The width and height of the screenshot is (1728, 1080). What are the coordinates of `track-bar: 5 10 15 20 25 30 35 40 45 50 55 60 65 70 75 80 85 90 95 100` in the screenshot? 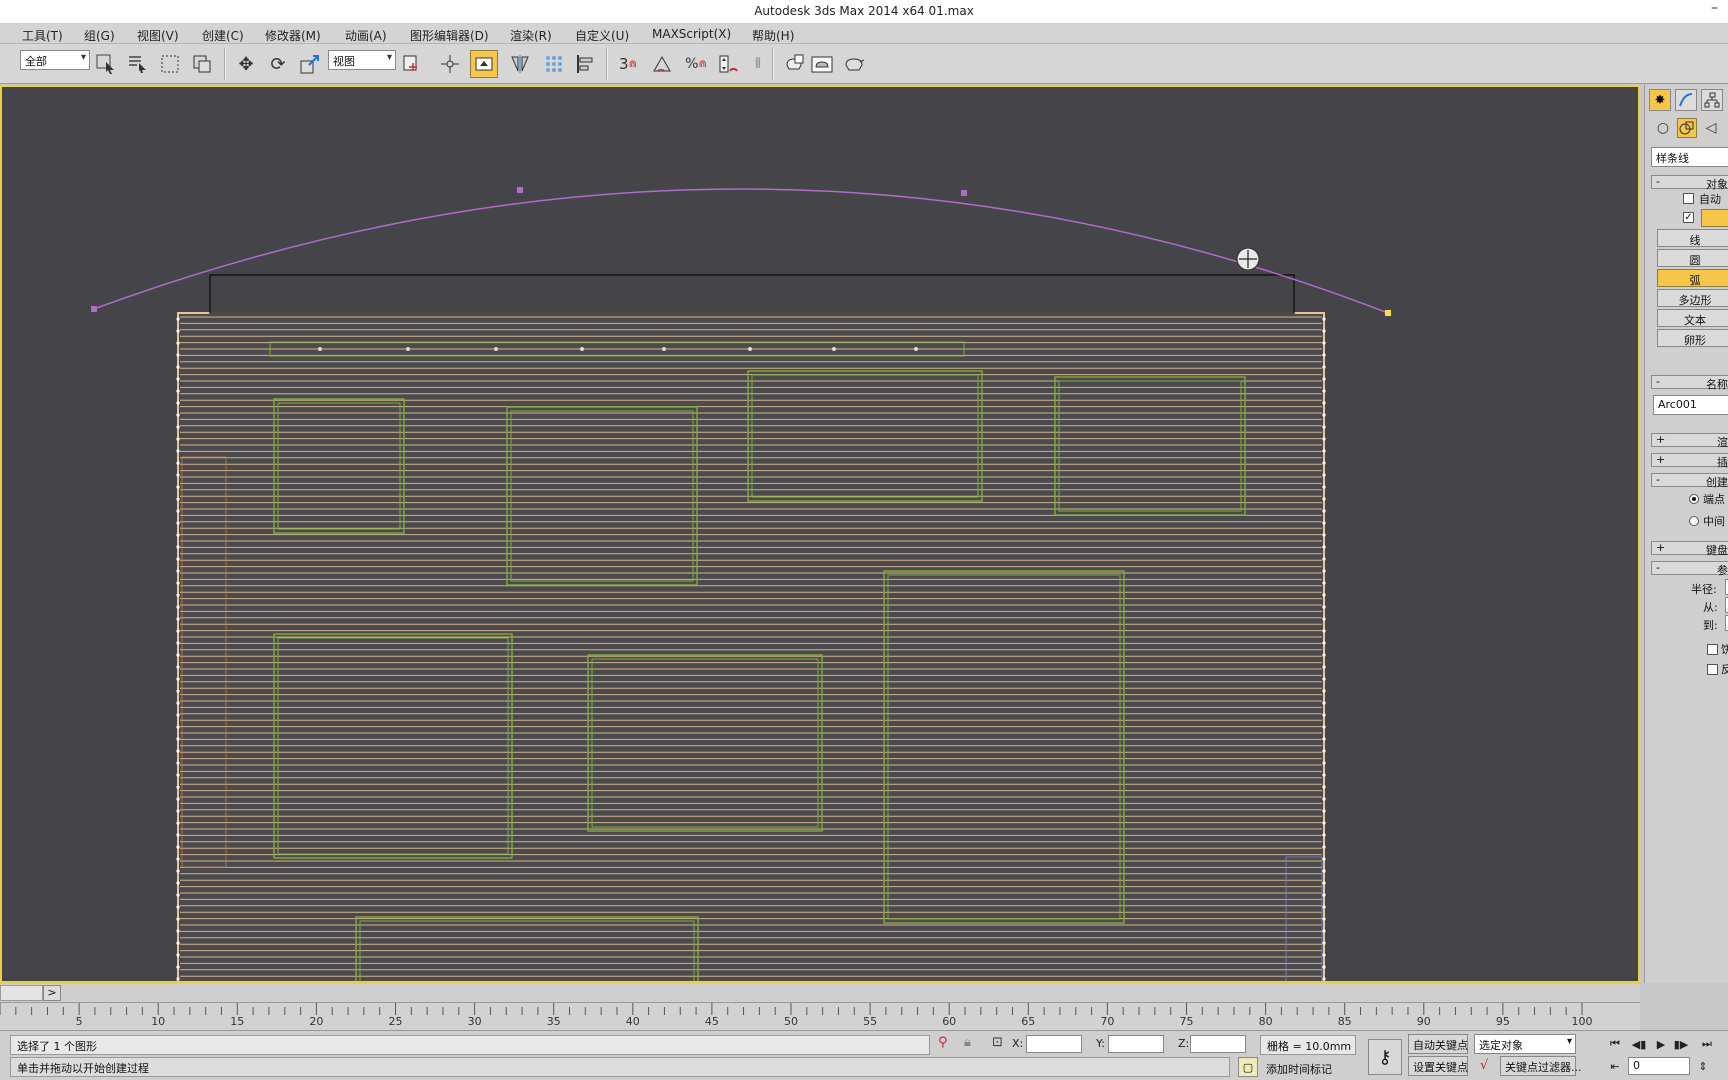 It's located at (820, 1016).